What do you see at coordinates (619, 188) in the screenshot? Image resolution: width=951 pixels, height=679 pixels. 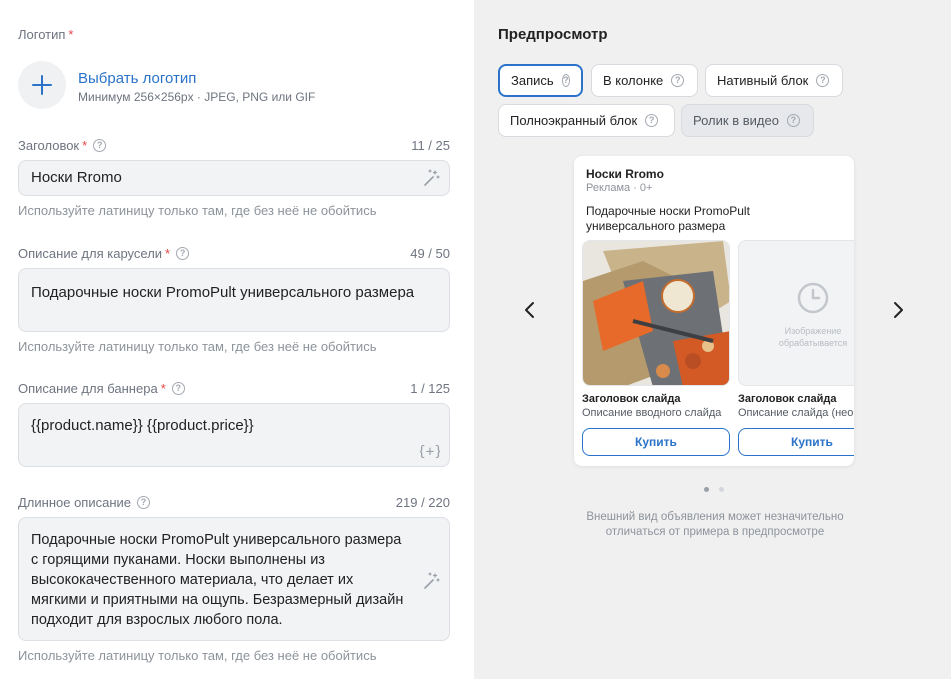 I see `ad-meta: Реклама · 0+` at bounding box center [619, 188].